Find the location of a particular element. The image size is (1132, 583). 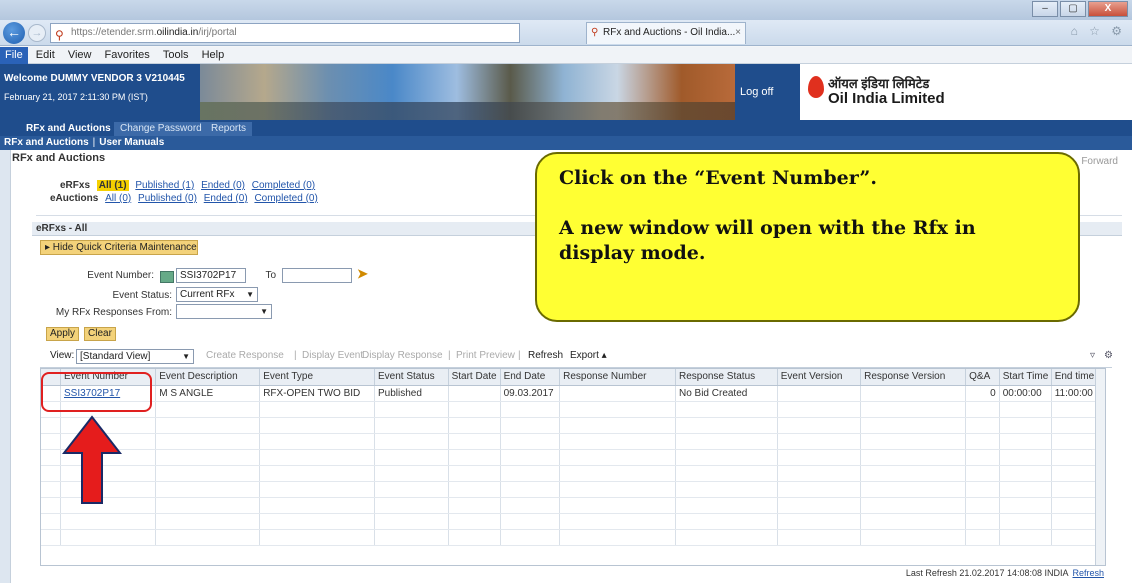

cell-event-description: M S ANGLE is located at coordinates (208, 393).